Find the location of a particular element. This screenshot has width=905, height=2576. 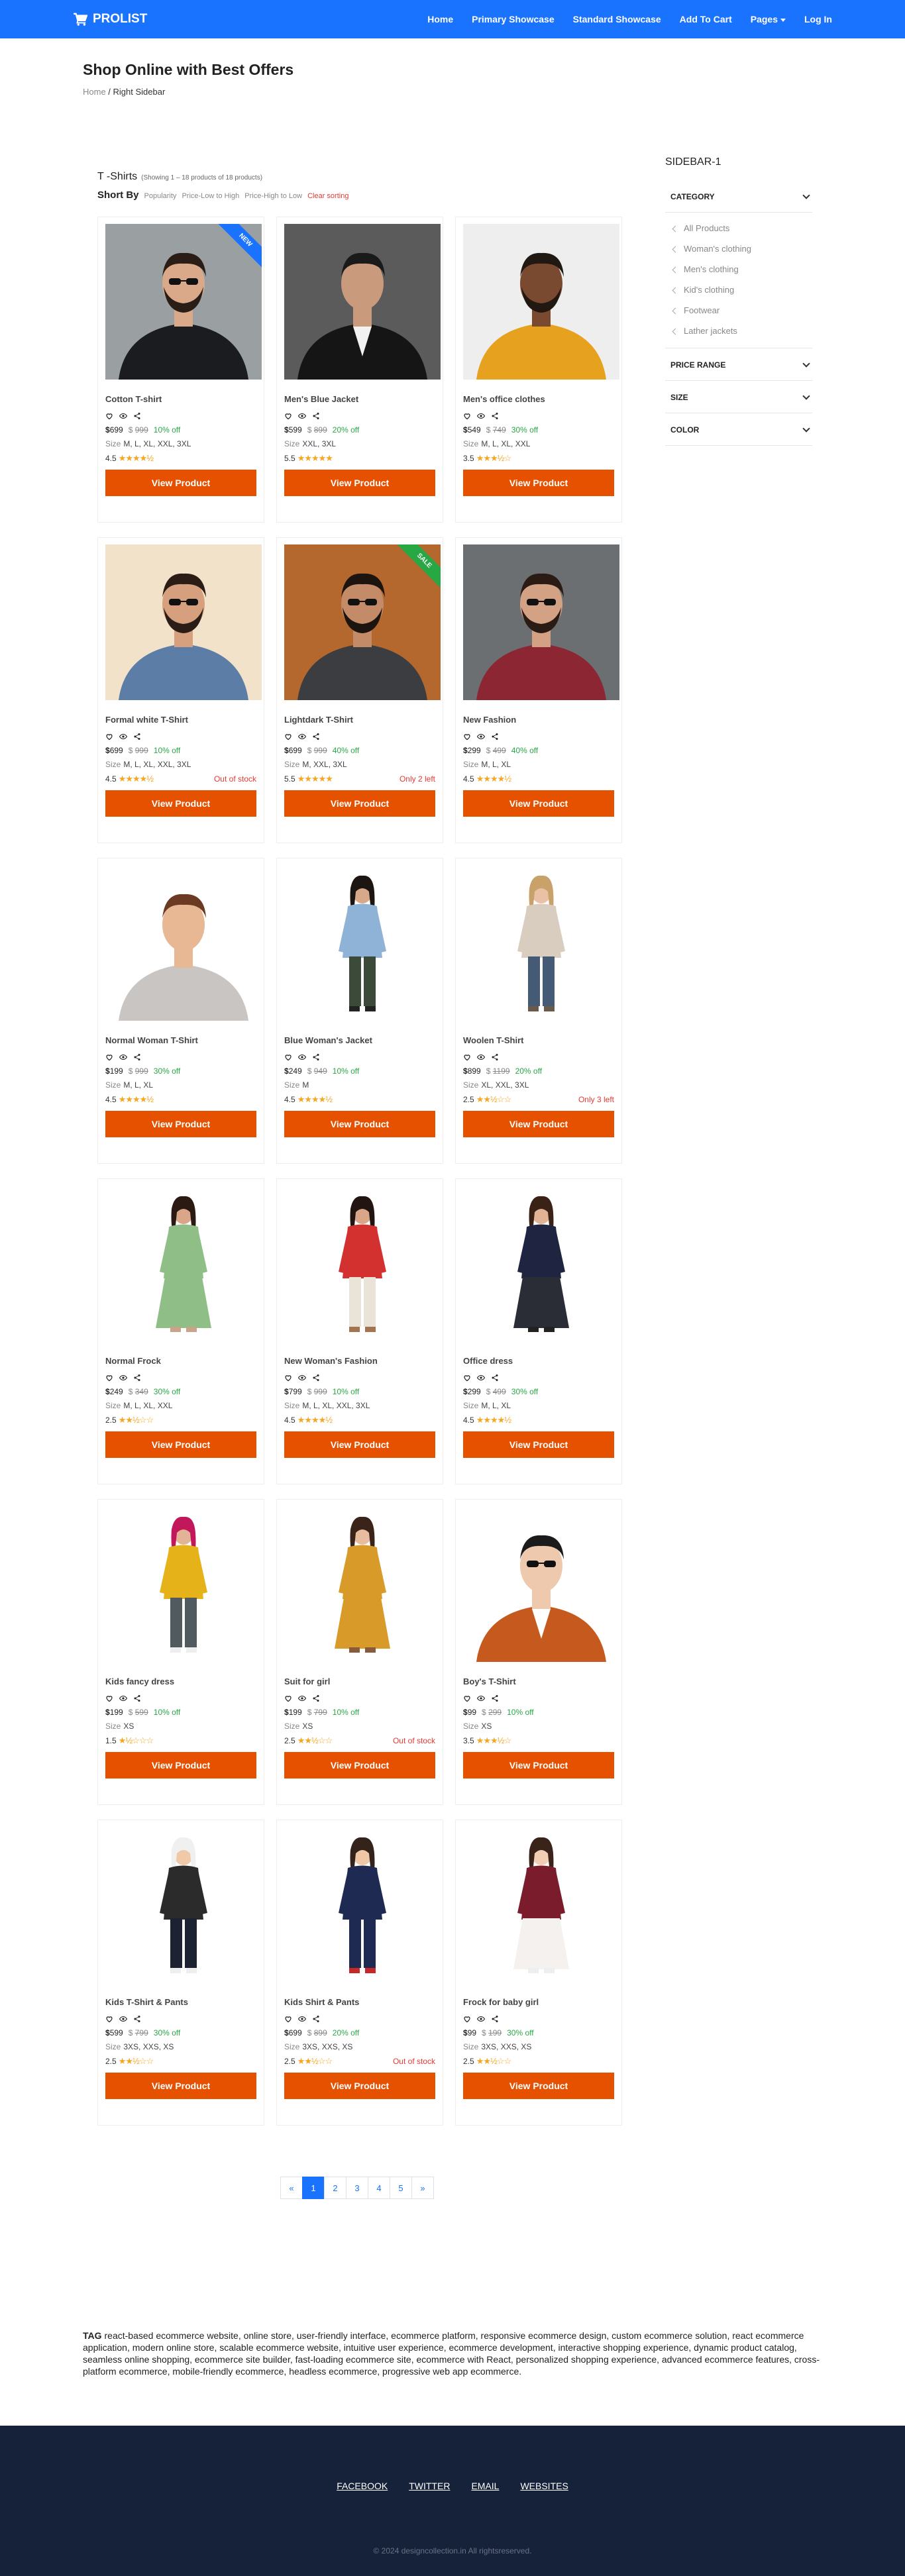

product-name: Men's Blue Jacket is located at coordinates (359, 399).